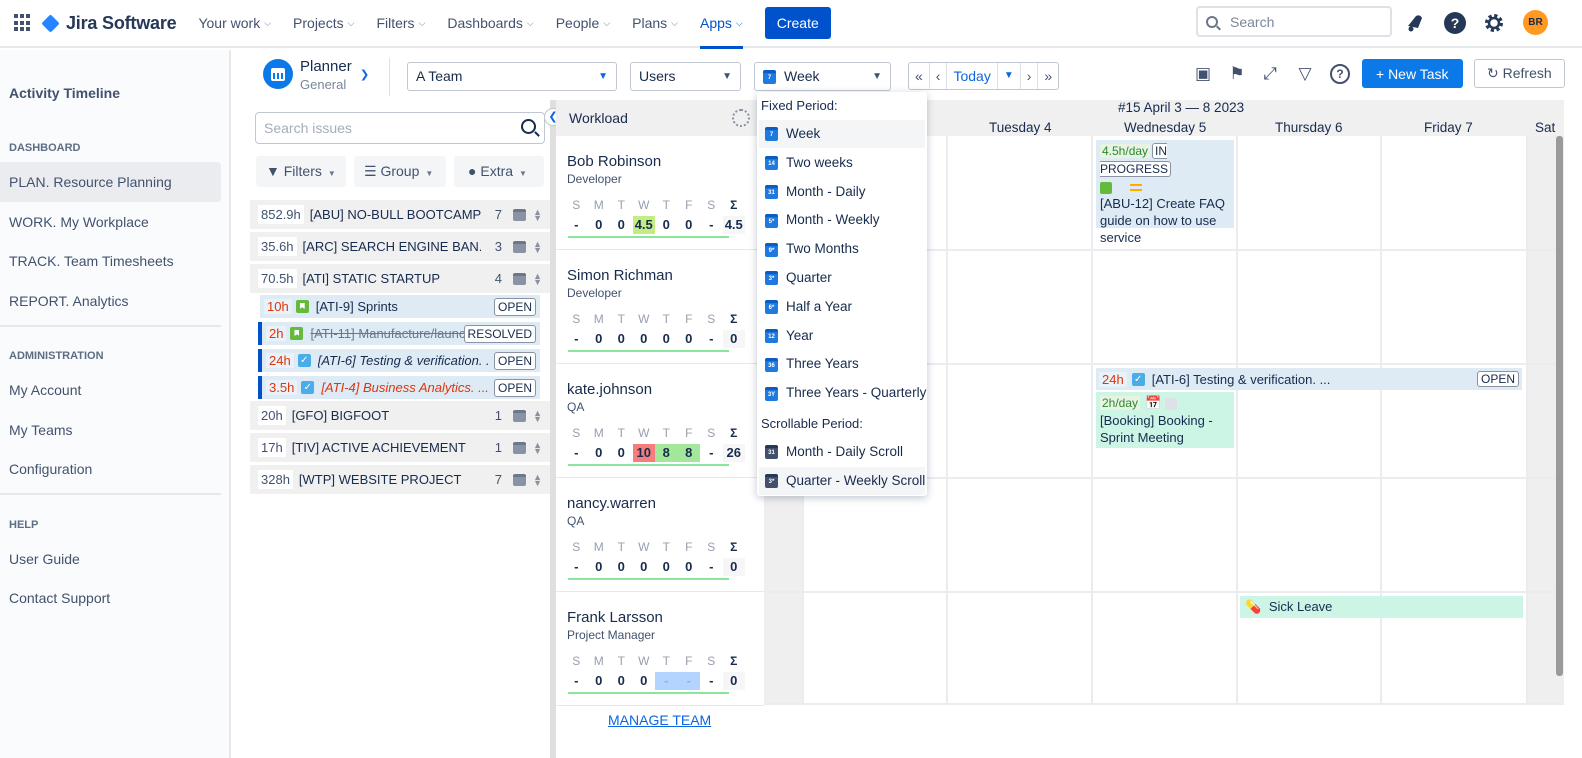 The width and height of the screenshot is (1582, 758). What do you see at coordinates (611, 503) in the screenshot?
I see `person-name: nancy.warren` at bounding box center [611, 503].